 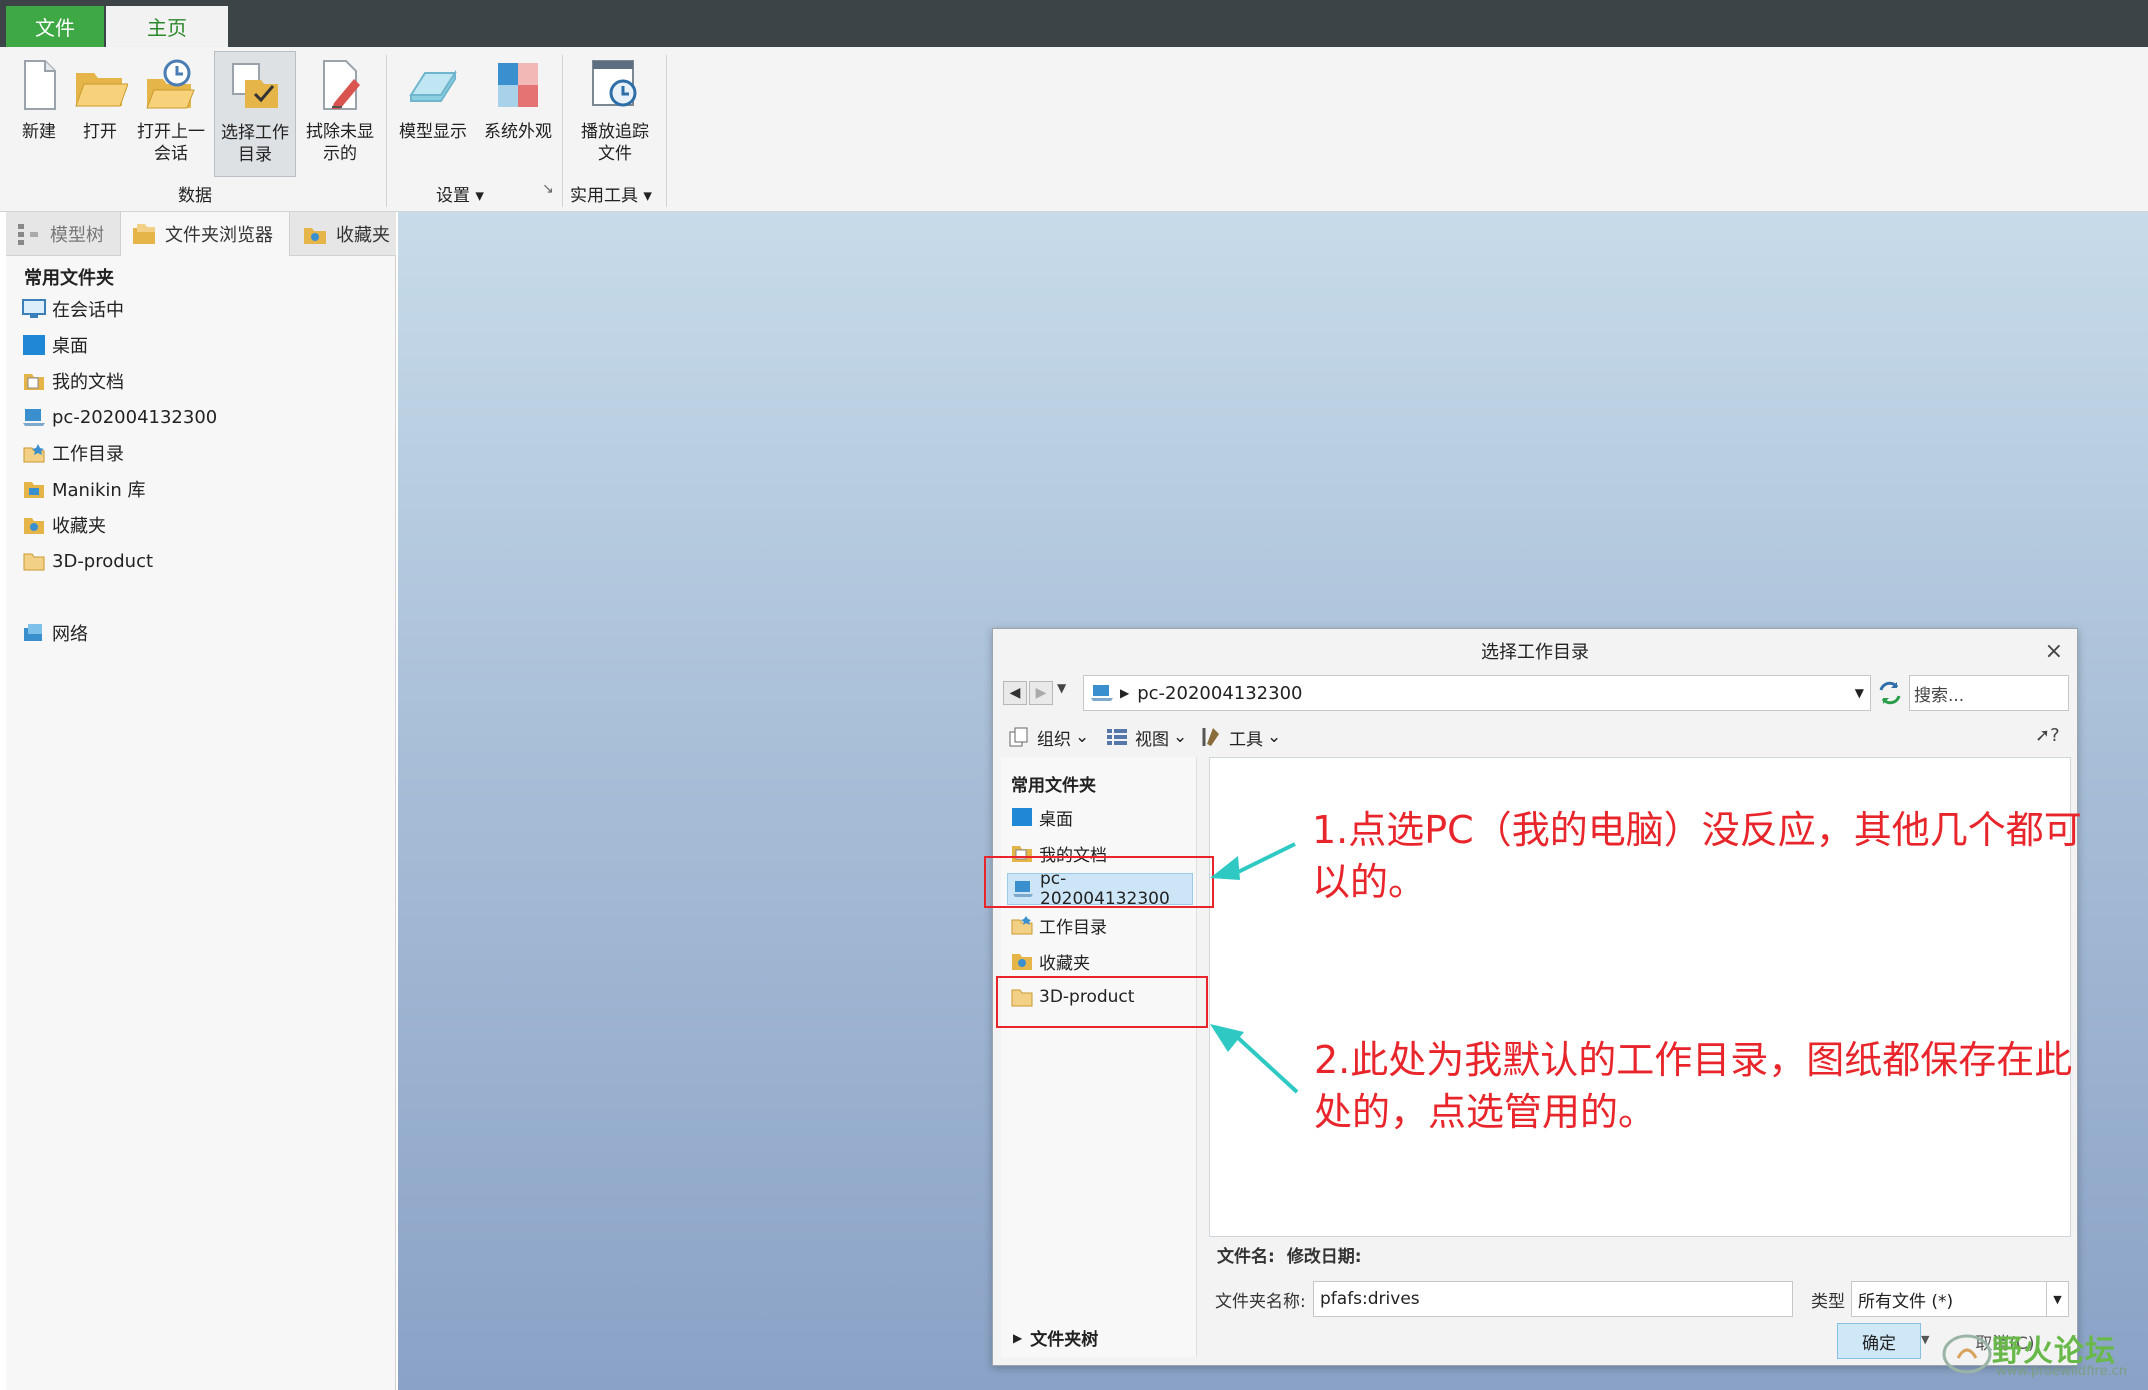 What do you see at coordinates (1064, 963) in the screenshot?
I see `dialog-item-label: 收藏夹` at bounding box center [1064, 963].